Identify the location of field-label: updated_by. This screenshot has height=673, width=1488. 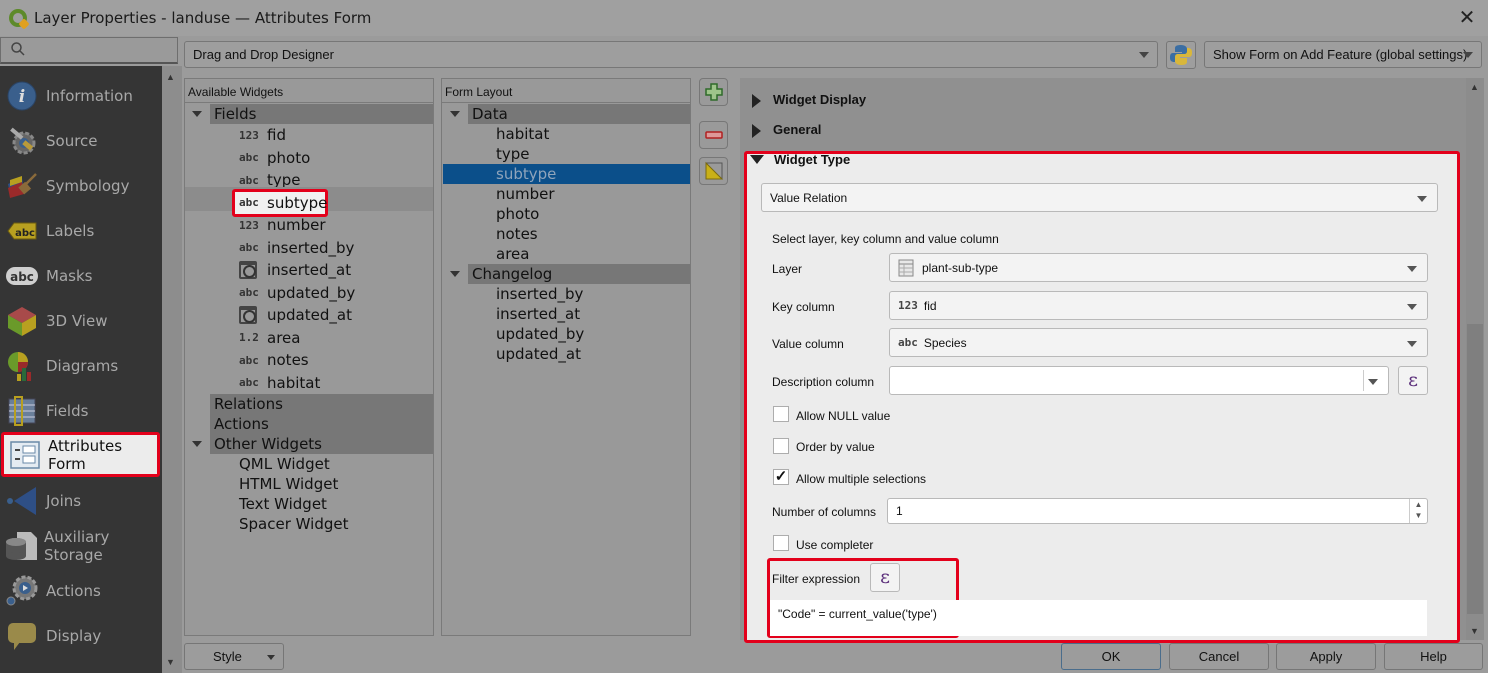
(311, 292).